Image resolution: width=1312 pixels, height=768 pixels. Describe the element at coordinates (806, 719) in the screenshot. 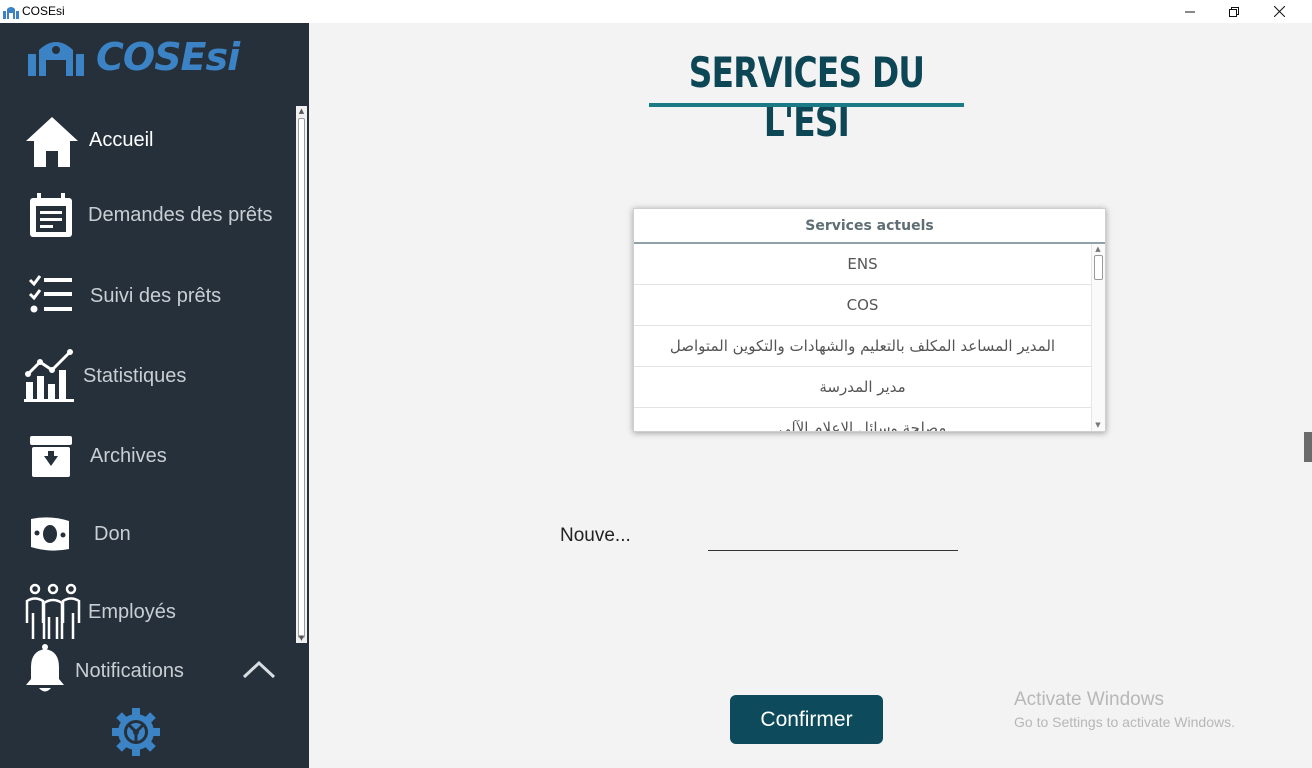

I see `confirm-button: Confirmer` at that location.